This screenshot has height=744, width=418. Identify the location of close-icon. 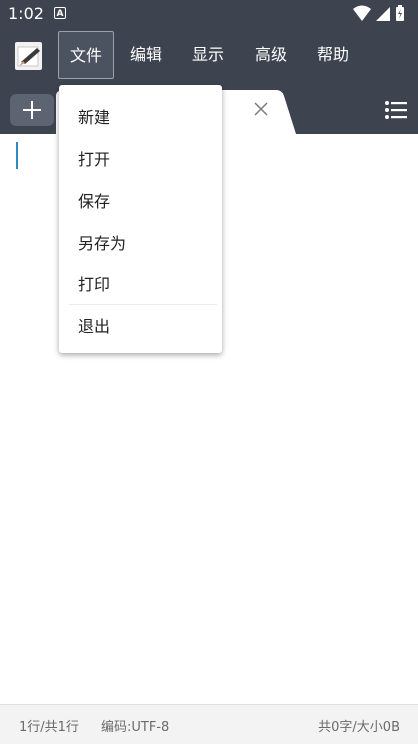
(261, 109).